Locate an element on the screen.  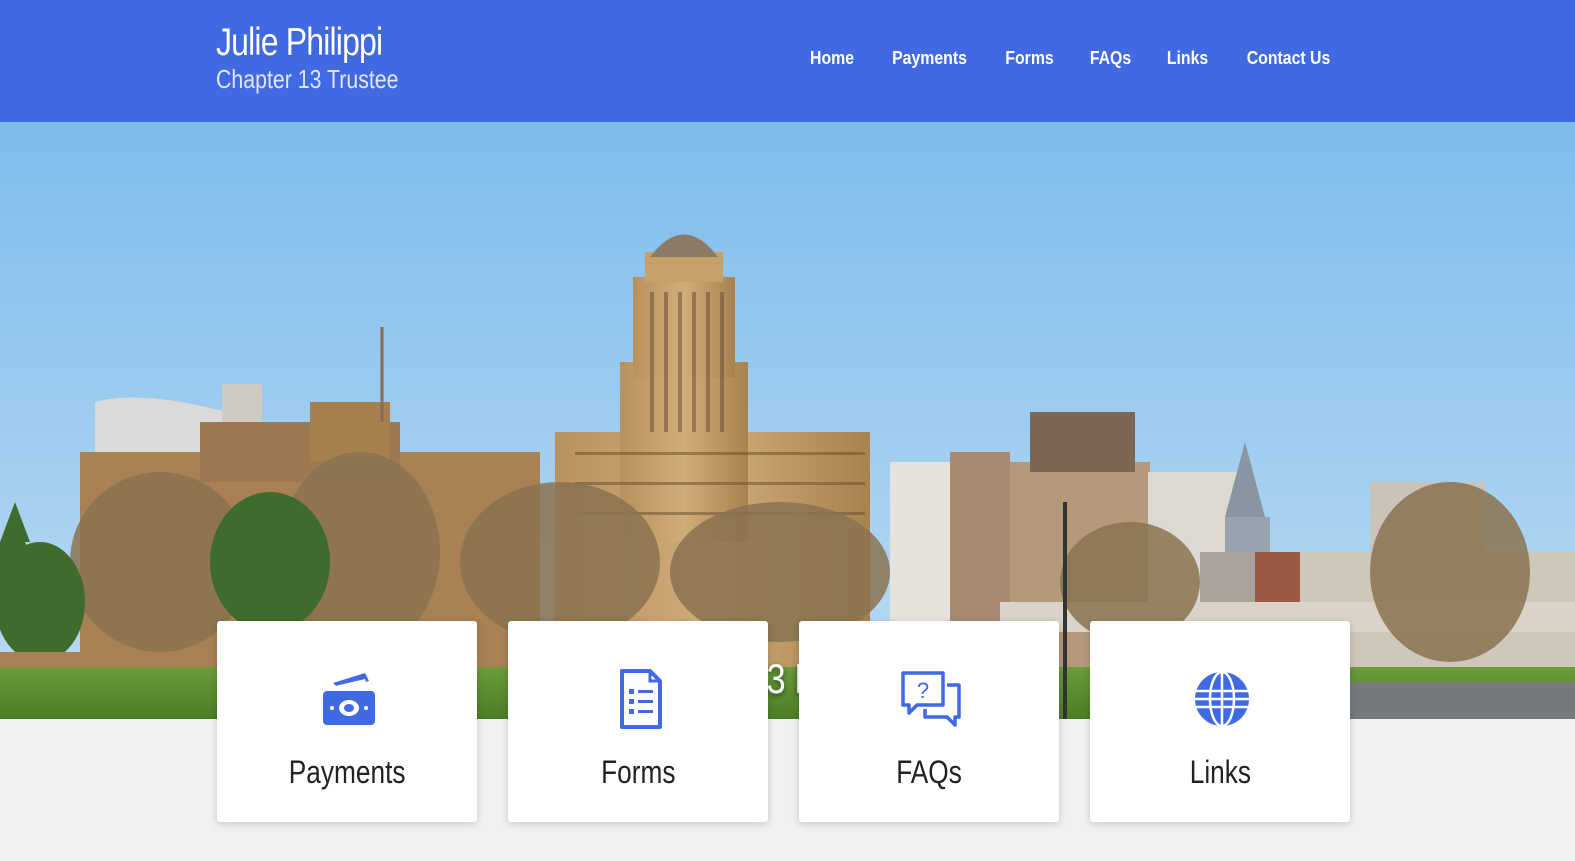
card-links: Links is located at coordinates (1220, 721).